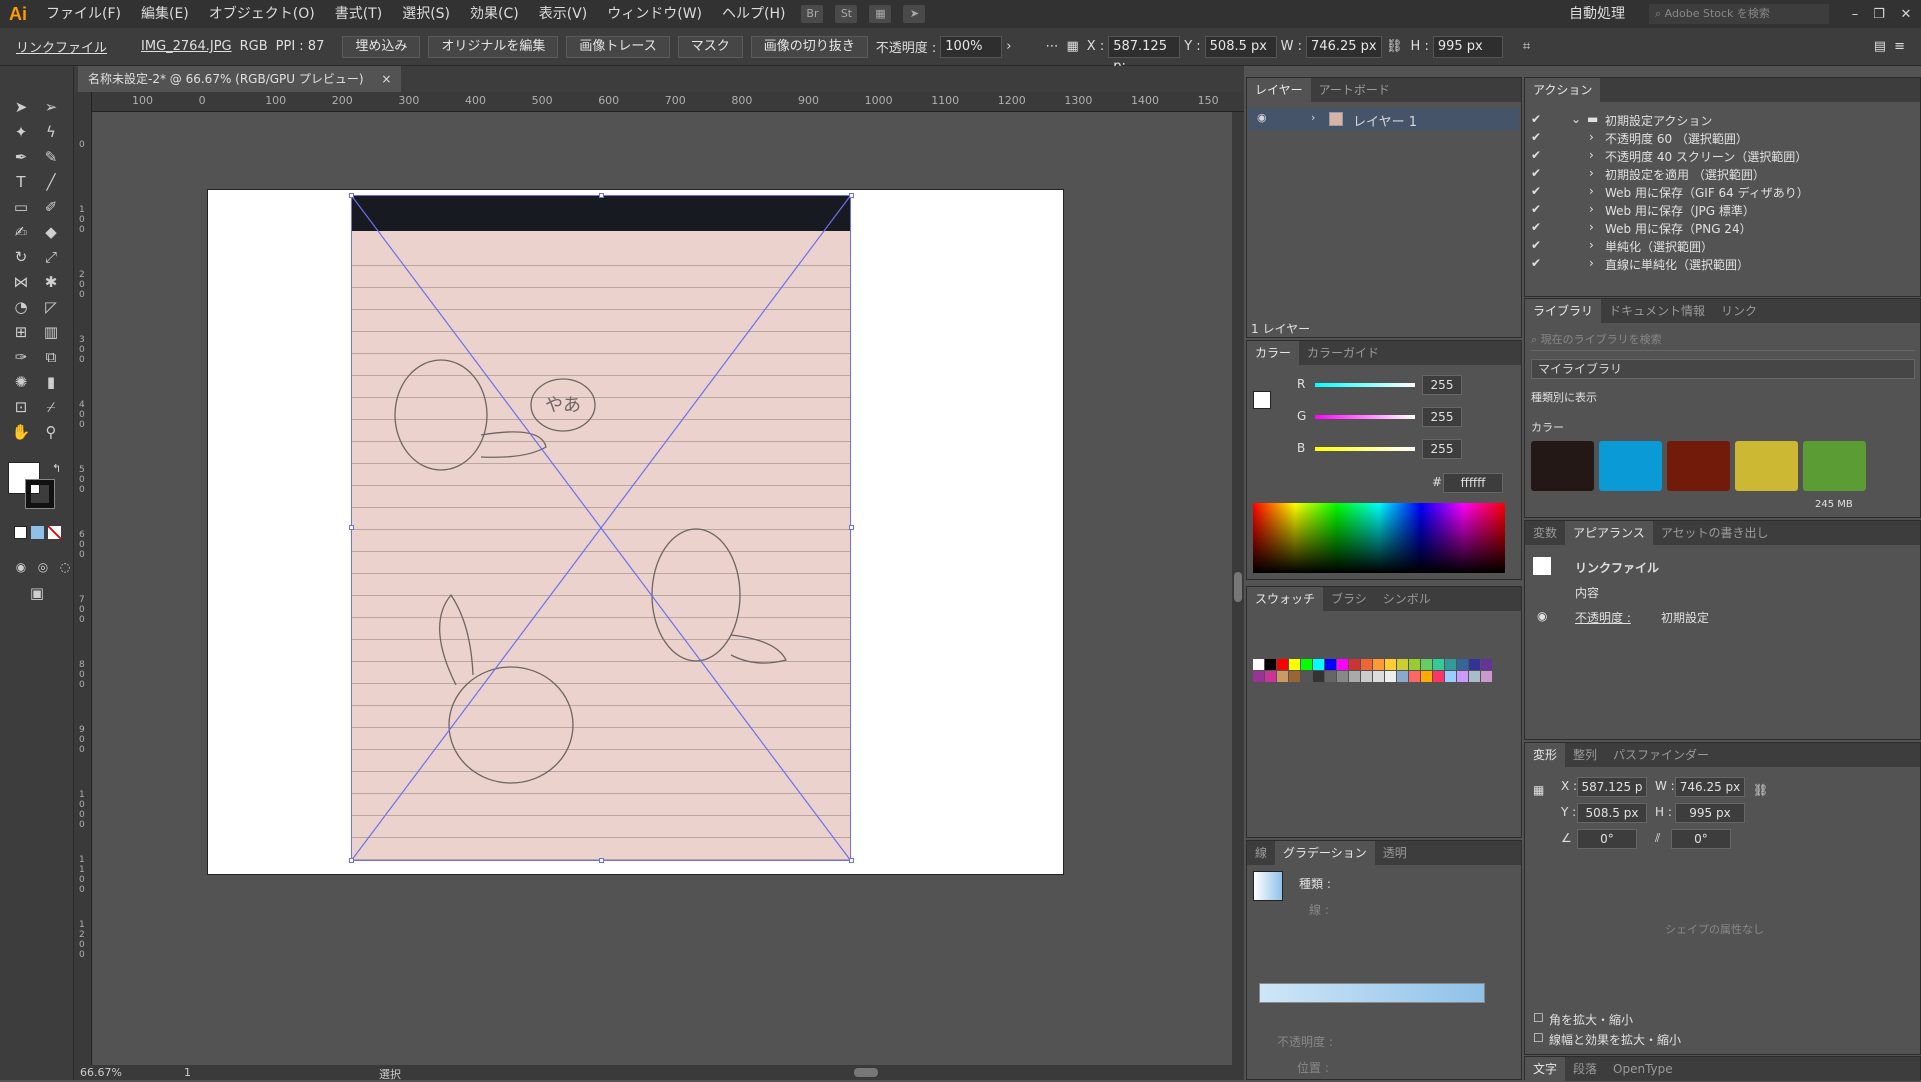  I want to click on chevron-right-icon: ›, so click(1008, 46).